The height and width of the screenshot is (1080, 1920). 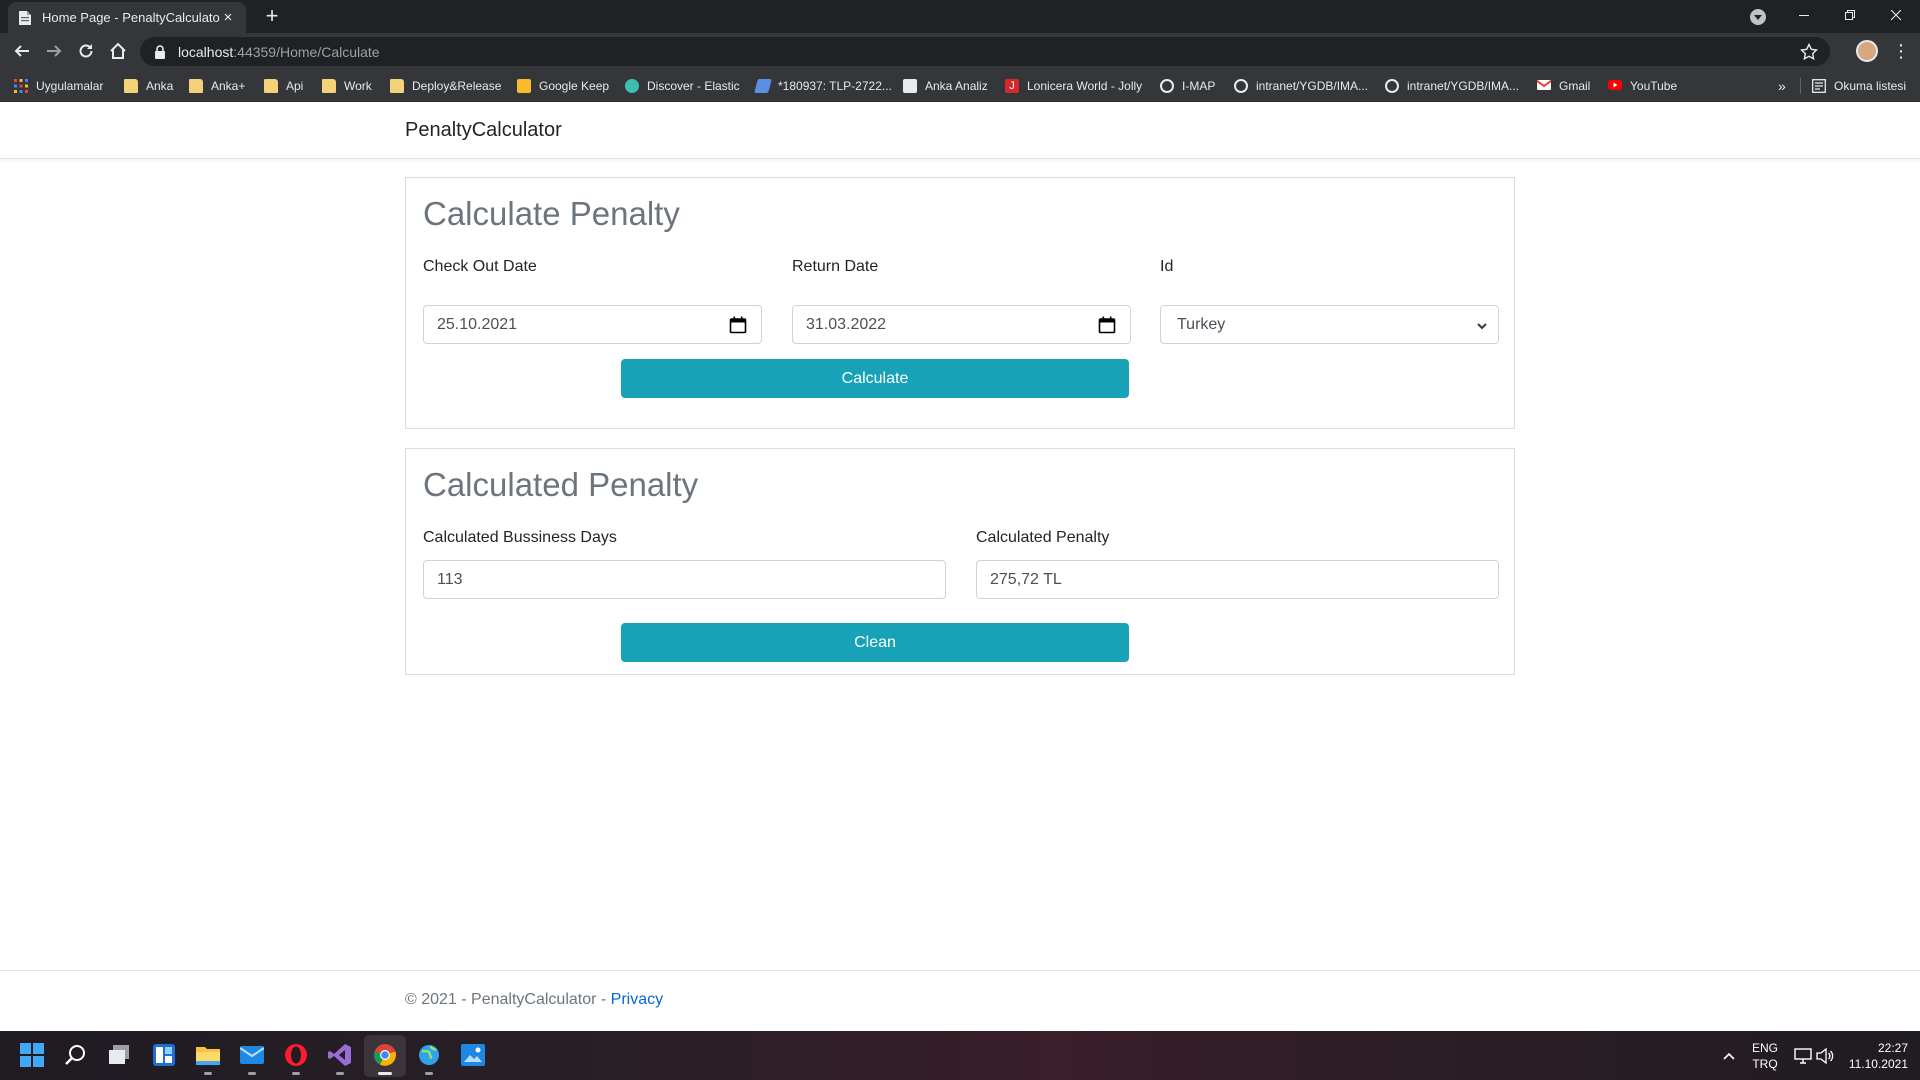 What do you see at coordinates (1026, 579) in the screenshot?
I see `penalty-value: 275,72 TL` at bounding box center [1026, 579].